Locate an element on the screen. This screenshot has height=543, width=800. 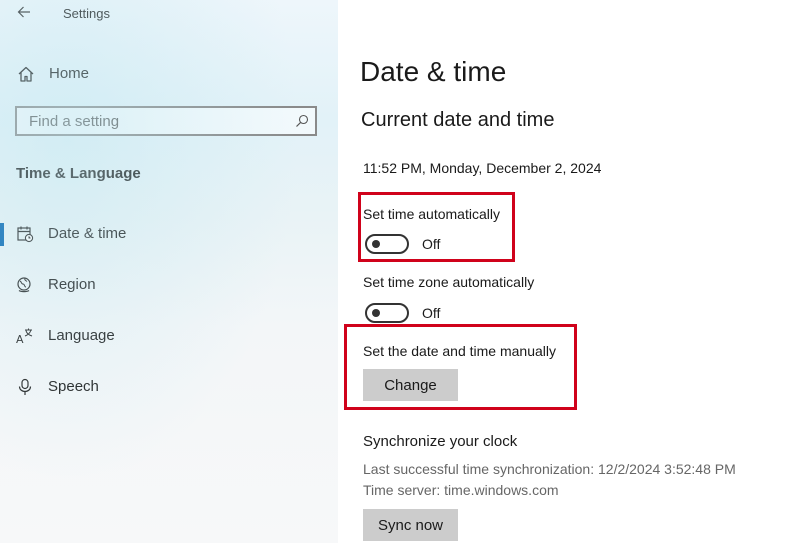
sidebar-section-title: Time & Language is located at coordinates (78, 173).